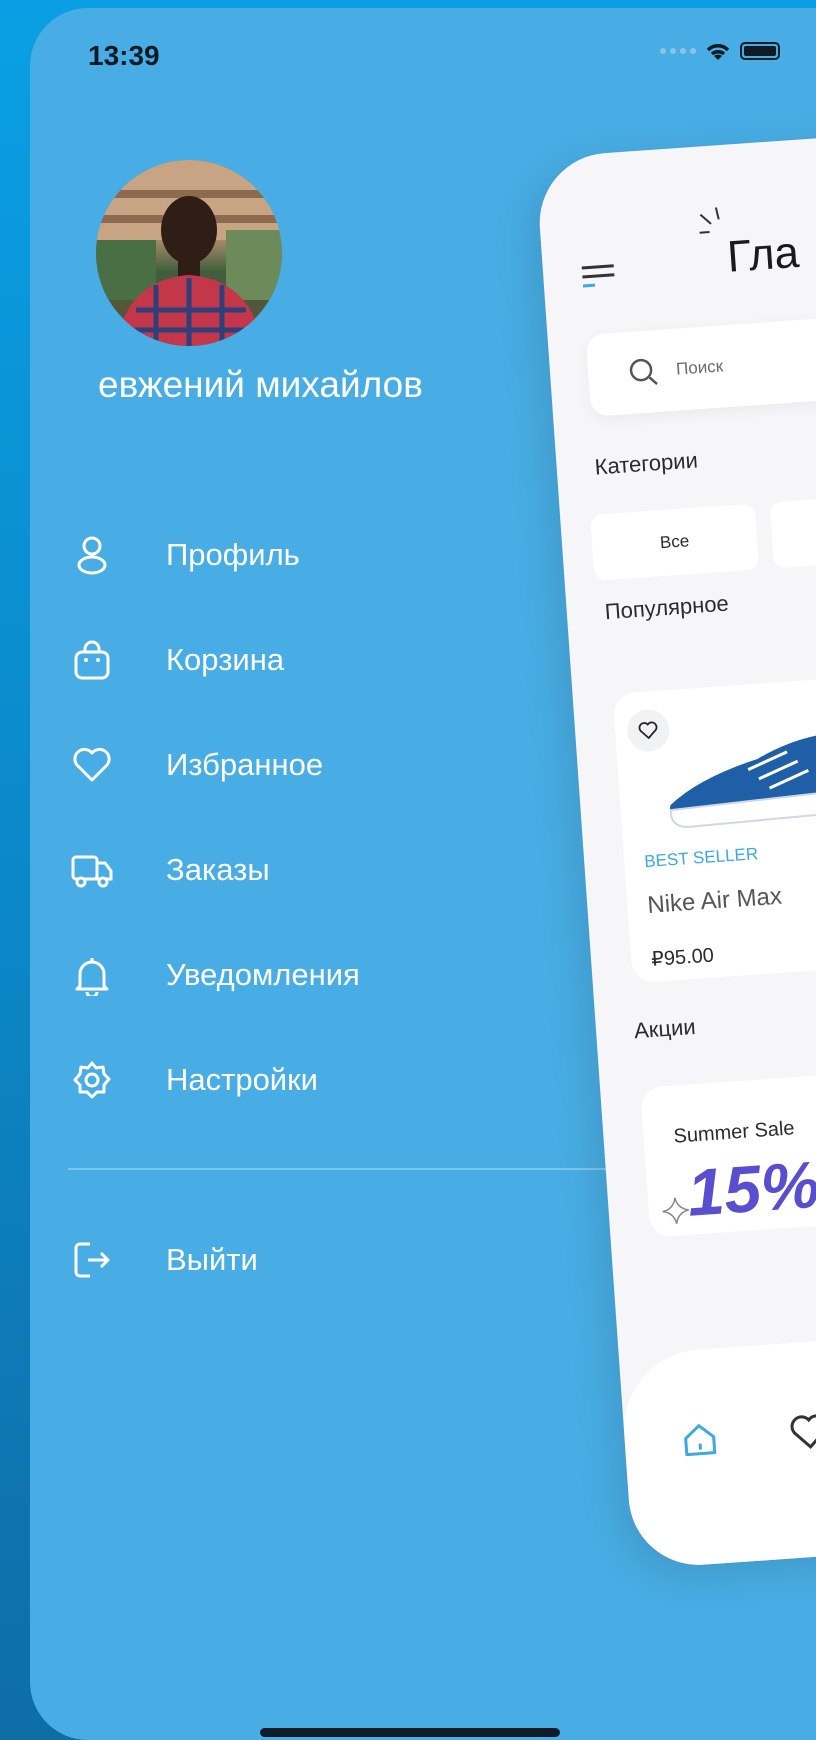  I want to click on menu-item-profile: Профиль, so click(300, 555).